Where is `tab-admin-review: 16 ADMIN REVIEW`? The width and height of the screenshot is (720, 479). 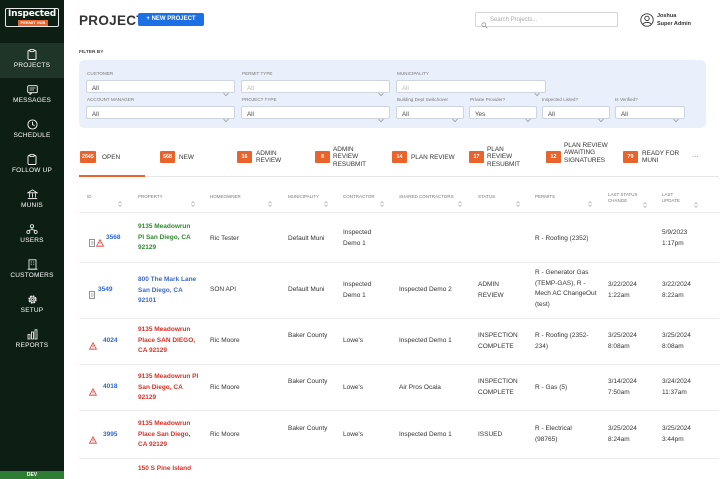
tab-admin-review: 16 ADMIN REVIEW is located at coordinates (271, 156).